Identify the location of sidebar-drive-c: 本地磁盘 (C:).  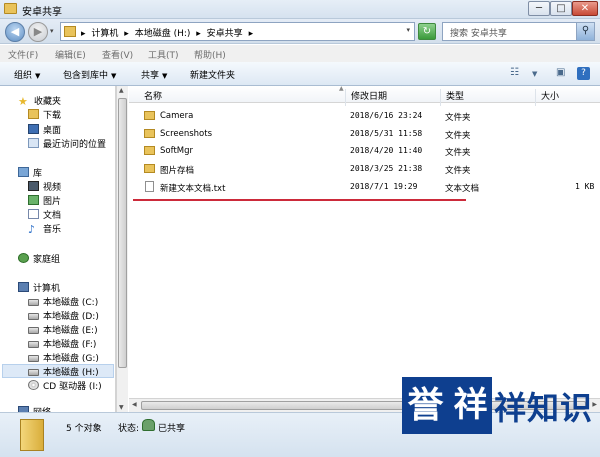
(63, 301).